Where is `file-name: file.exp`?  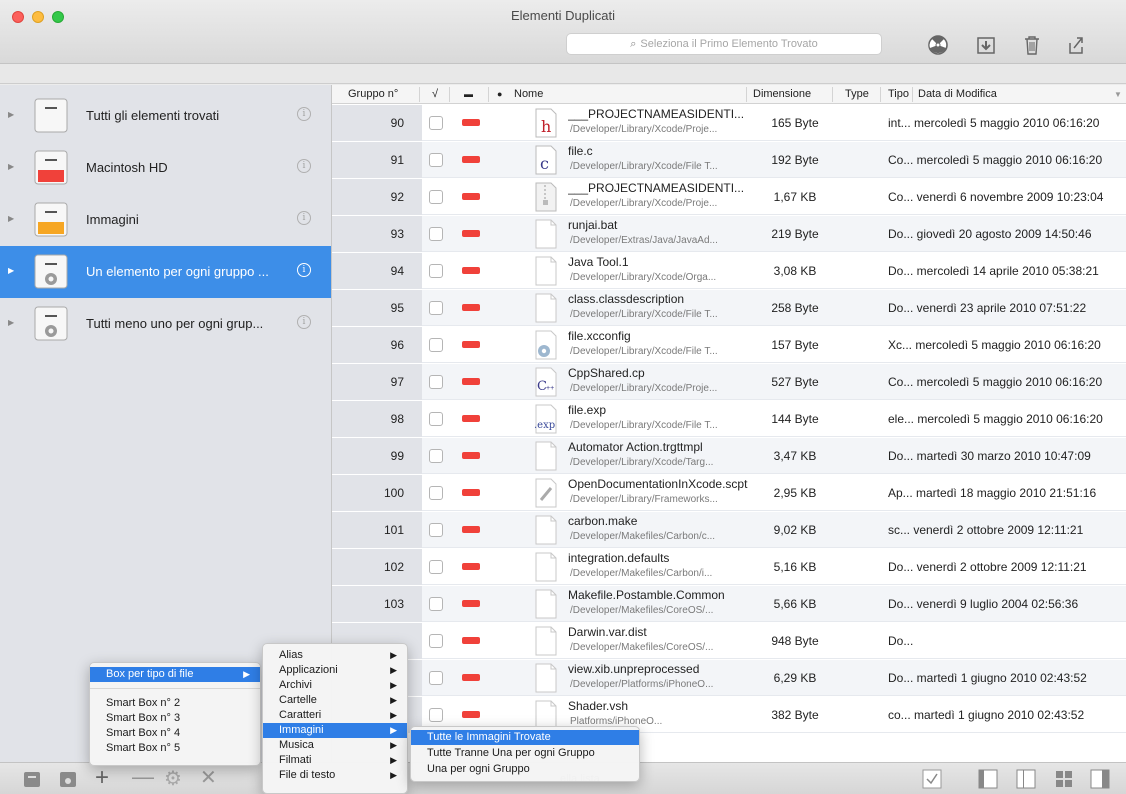
file-name: file.exp is located at coordinates (587, 410).